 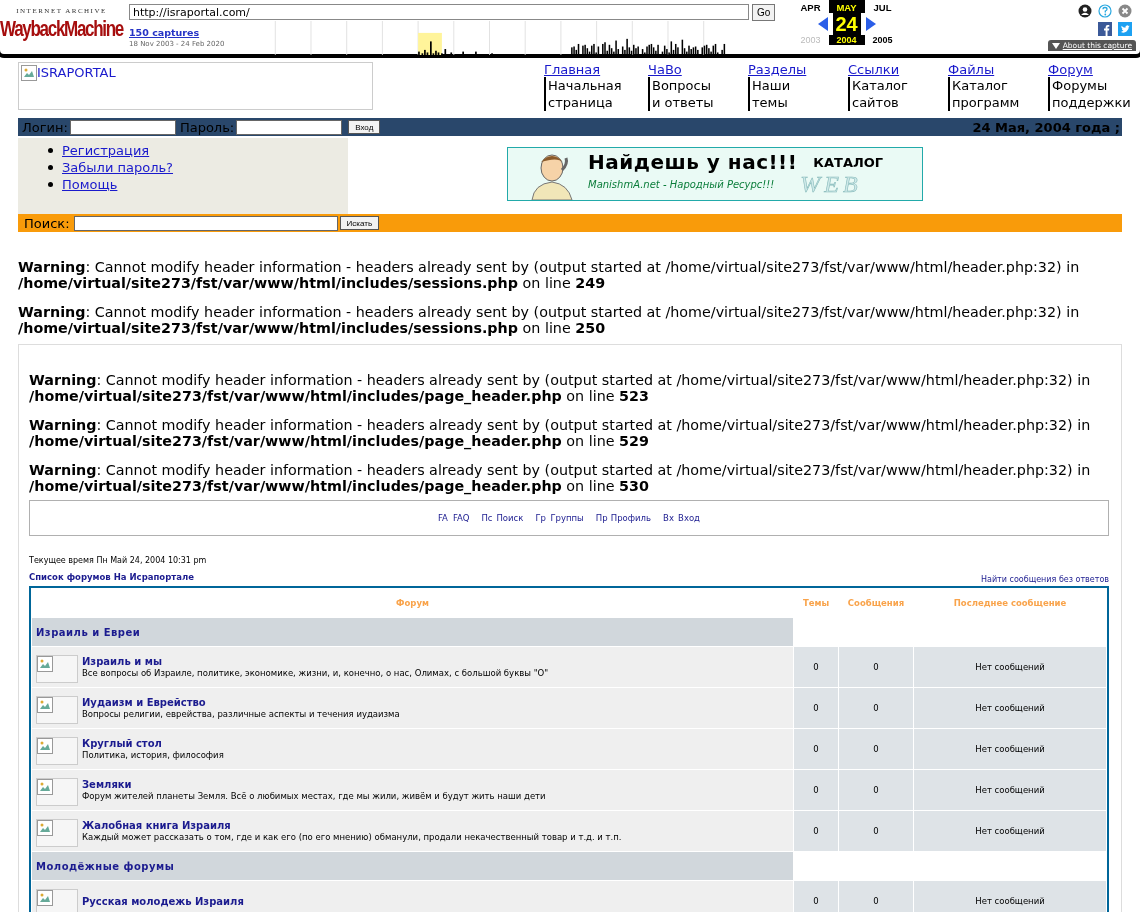 I want to click on nav-link: Главная, so click(x=572, y=69).